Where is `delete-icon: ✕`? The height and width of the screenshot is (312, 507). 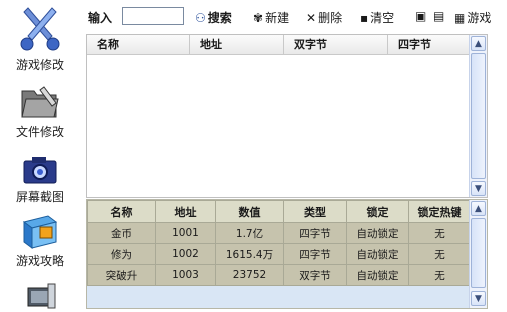
delete-icon: ✕ is located at coordinates (311, 18).